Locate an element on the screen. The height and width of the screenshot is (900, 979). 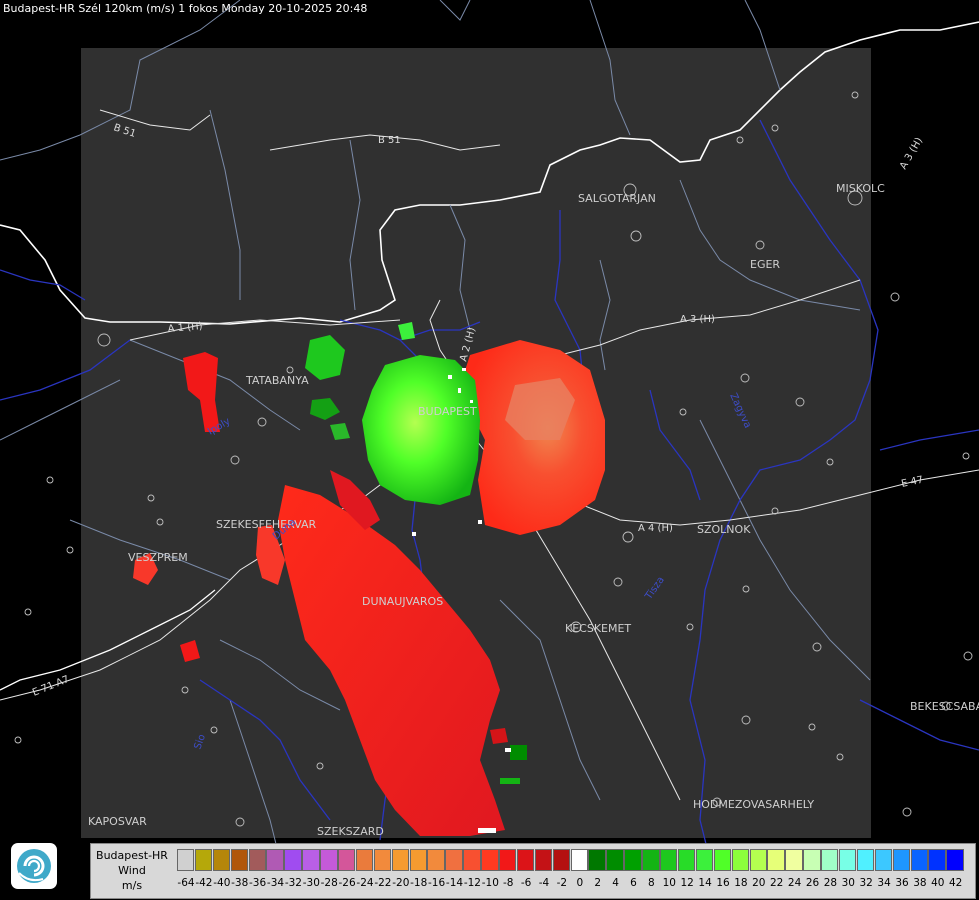
road-label-a3-west: A 3 (H) is located at coordinates (697, 319).